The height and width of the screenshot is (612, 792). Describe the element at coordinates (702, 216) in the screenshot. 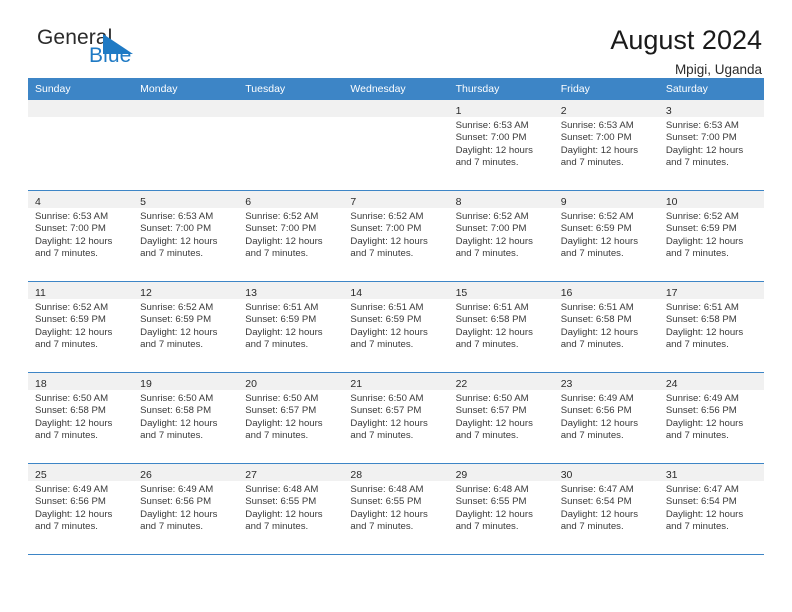

I see `sunrise-text: Sunrise: 6:52 AM` at that location.